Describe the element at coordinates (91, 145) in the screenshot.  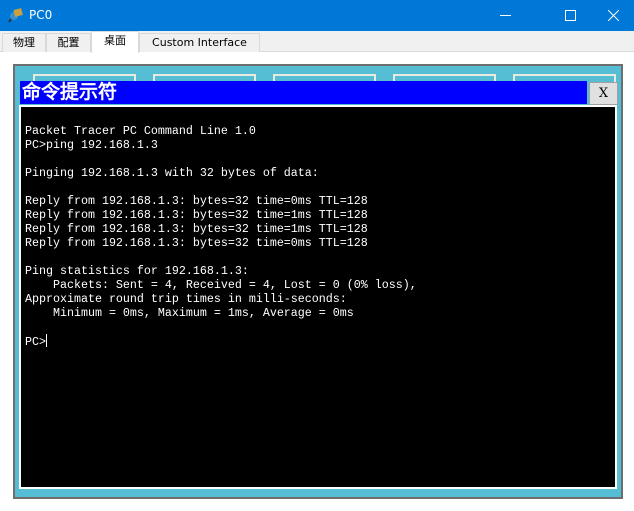
I see `terminal-line: PC>ping 192.168.1.3` at that location.